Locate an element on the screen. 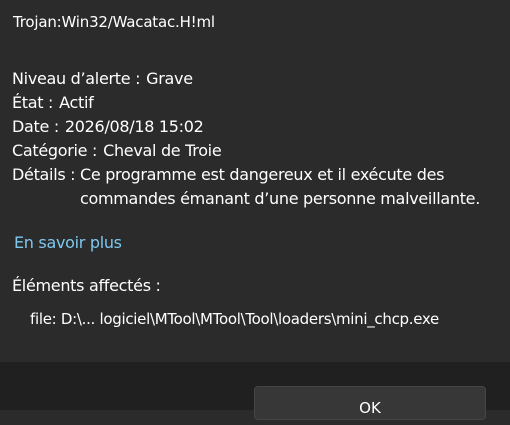 Image resolution: width=510 pixels, height=425 pixels. affected-items-heading: Éléments affectés : is located at coordinates (86, 285).